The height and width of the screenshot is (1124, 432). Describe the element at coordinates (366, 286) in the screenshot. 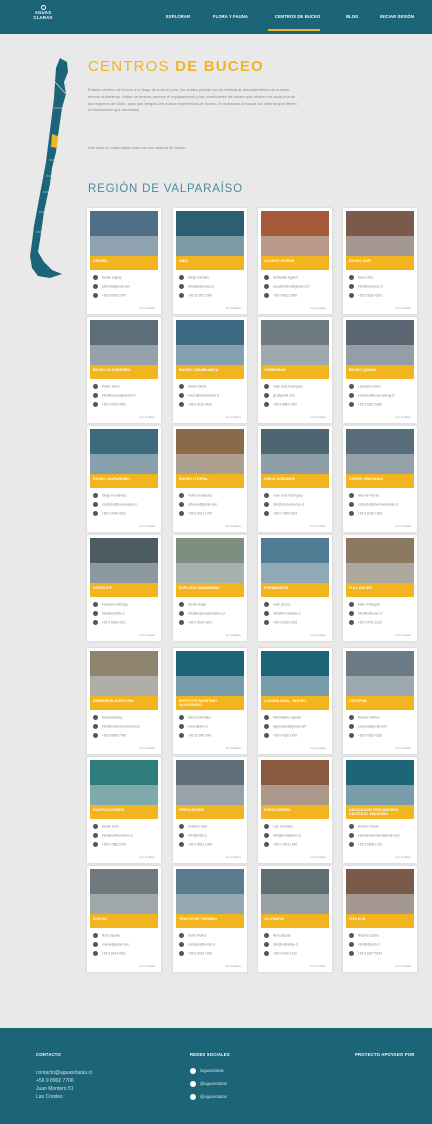

I see `center-email: info@buceosur.cl` at that location.